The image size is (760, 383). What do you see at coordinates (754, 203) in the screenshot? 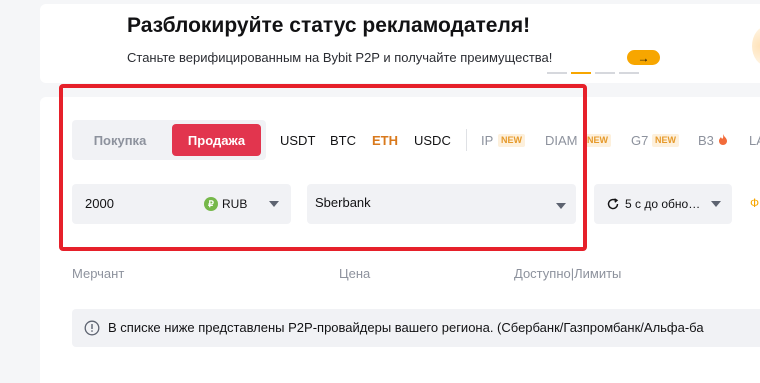
I see `filter-edge-glyph: Ф` at bounding box center [754, 203].